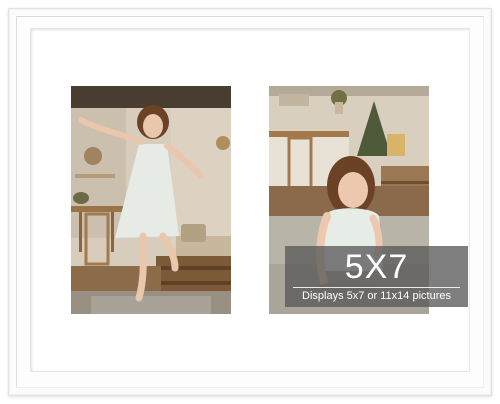 The height and width of the screenshot is (404, 500). What do you see at coordinates (376, 296) in the screenshot?
I see `badge-caption: Displays 5x7 or 11x14 pictures` at bounding box center [376, 296].